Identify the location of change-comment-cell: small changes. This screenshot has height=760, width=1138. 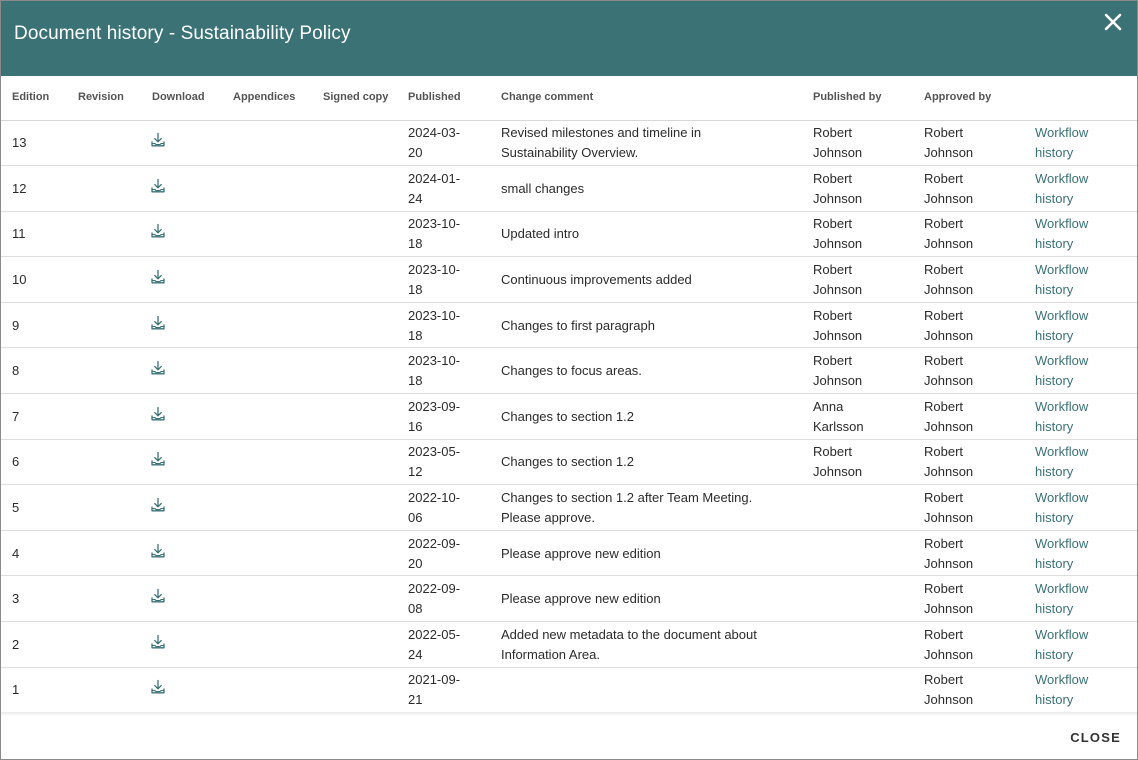
(646, 188).